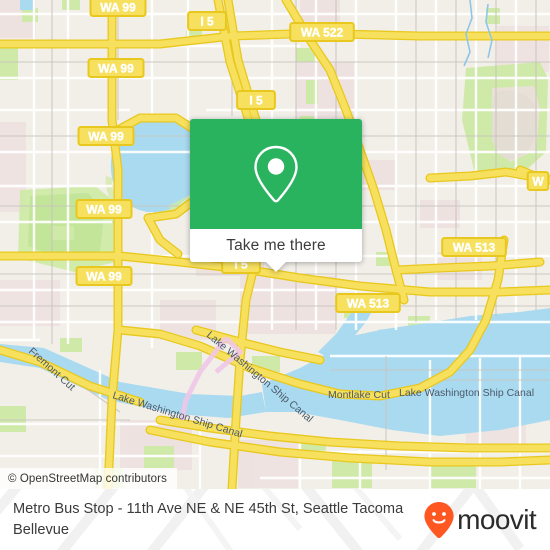  I want to click on osm-attribution: © OpenStreetMap contributors, so click(88, 478).